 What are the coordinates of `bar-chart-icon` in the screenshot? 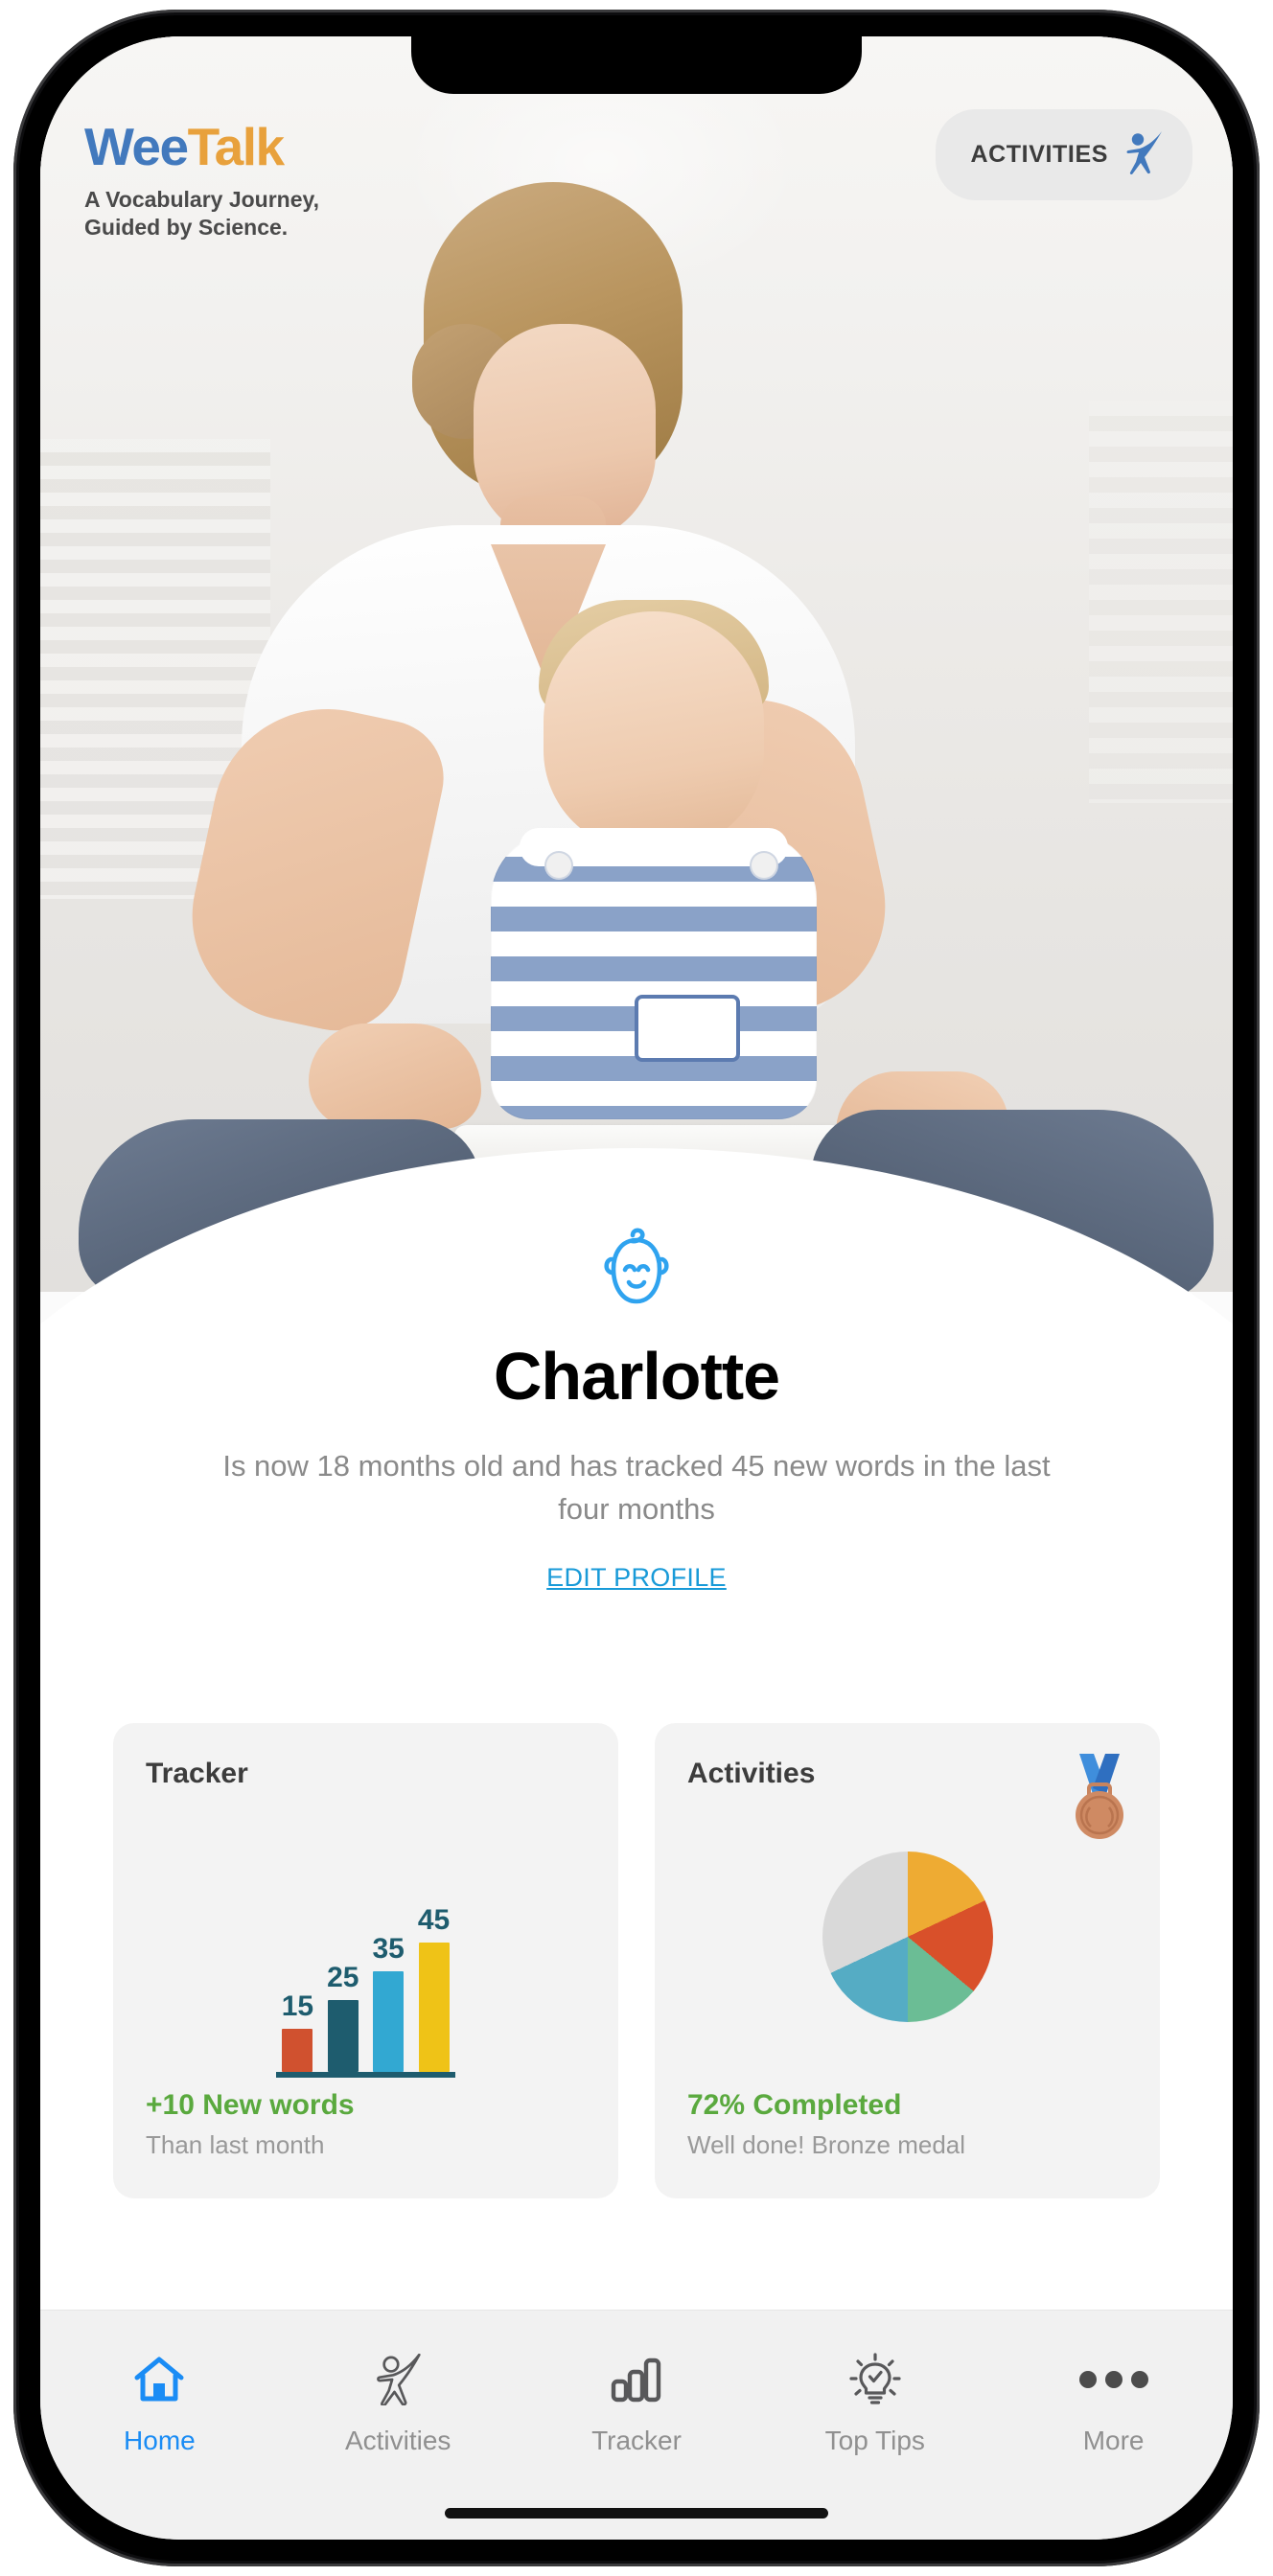 It's located at (636, 2379).